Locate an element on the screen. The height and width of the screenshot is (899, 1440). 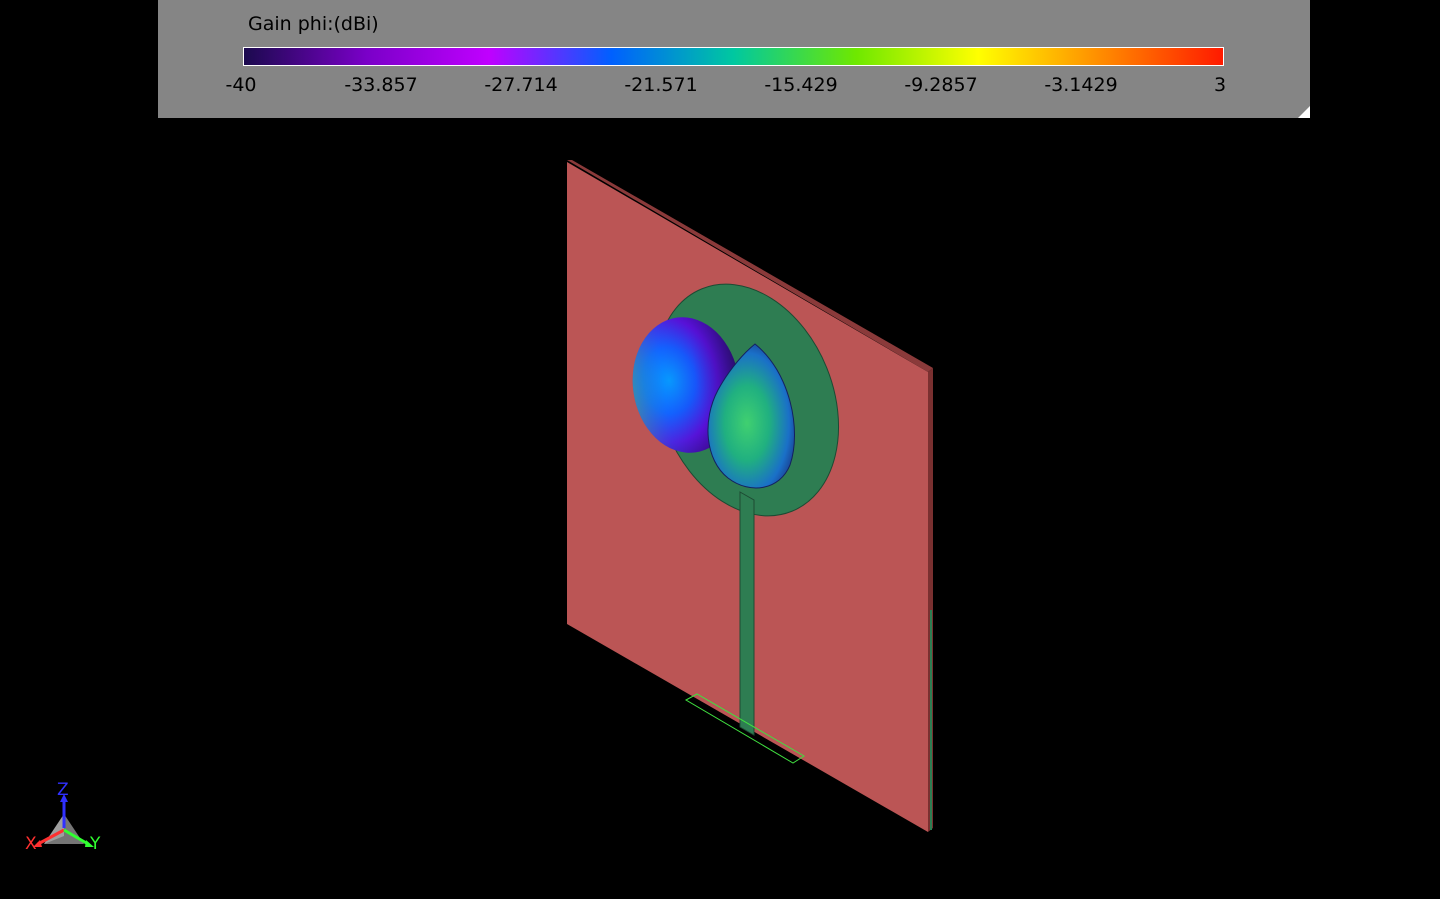
x-axis-label: X is located at coordinates (31, 844).